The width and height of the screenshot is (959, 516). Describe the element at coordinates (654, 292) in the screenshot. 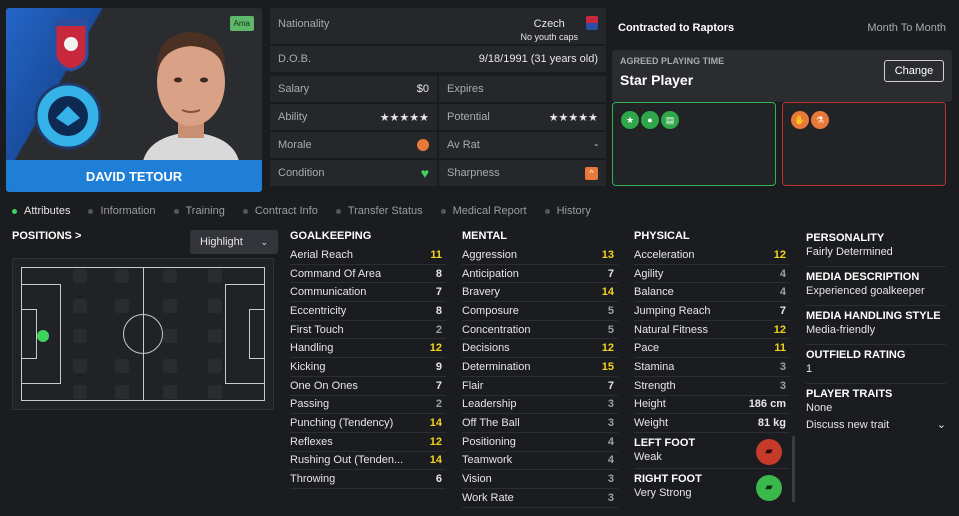

I see `attribute-name: Balance` at that location.